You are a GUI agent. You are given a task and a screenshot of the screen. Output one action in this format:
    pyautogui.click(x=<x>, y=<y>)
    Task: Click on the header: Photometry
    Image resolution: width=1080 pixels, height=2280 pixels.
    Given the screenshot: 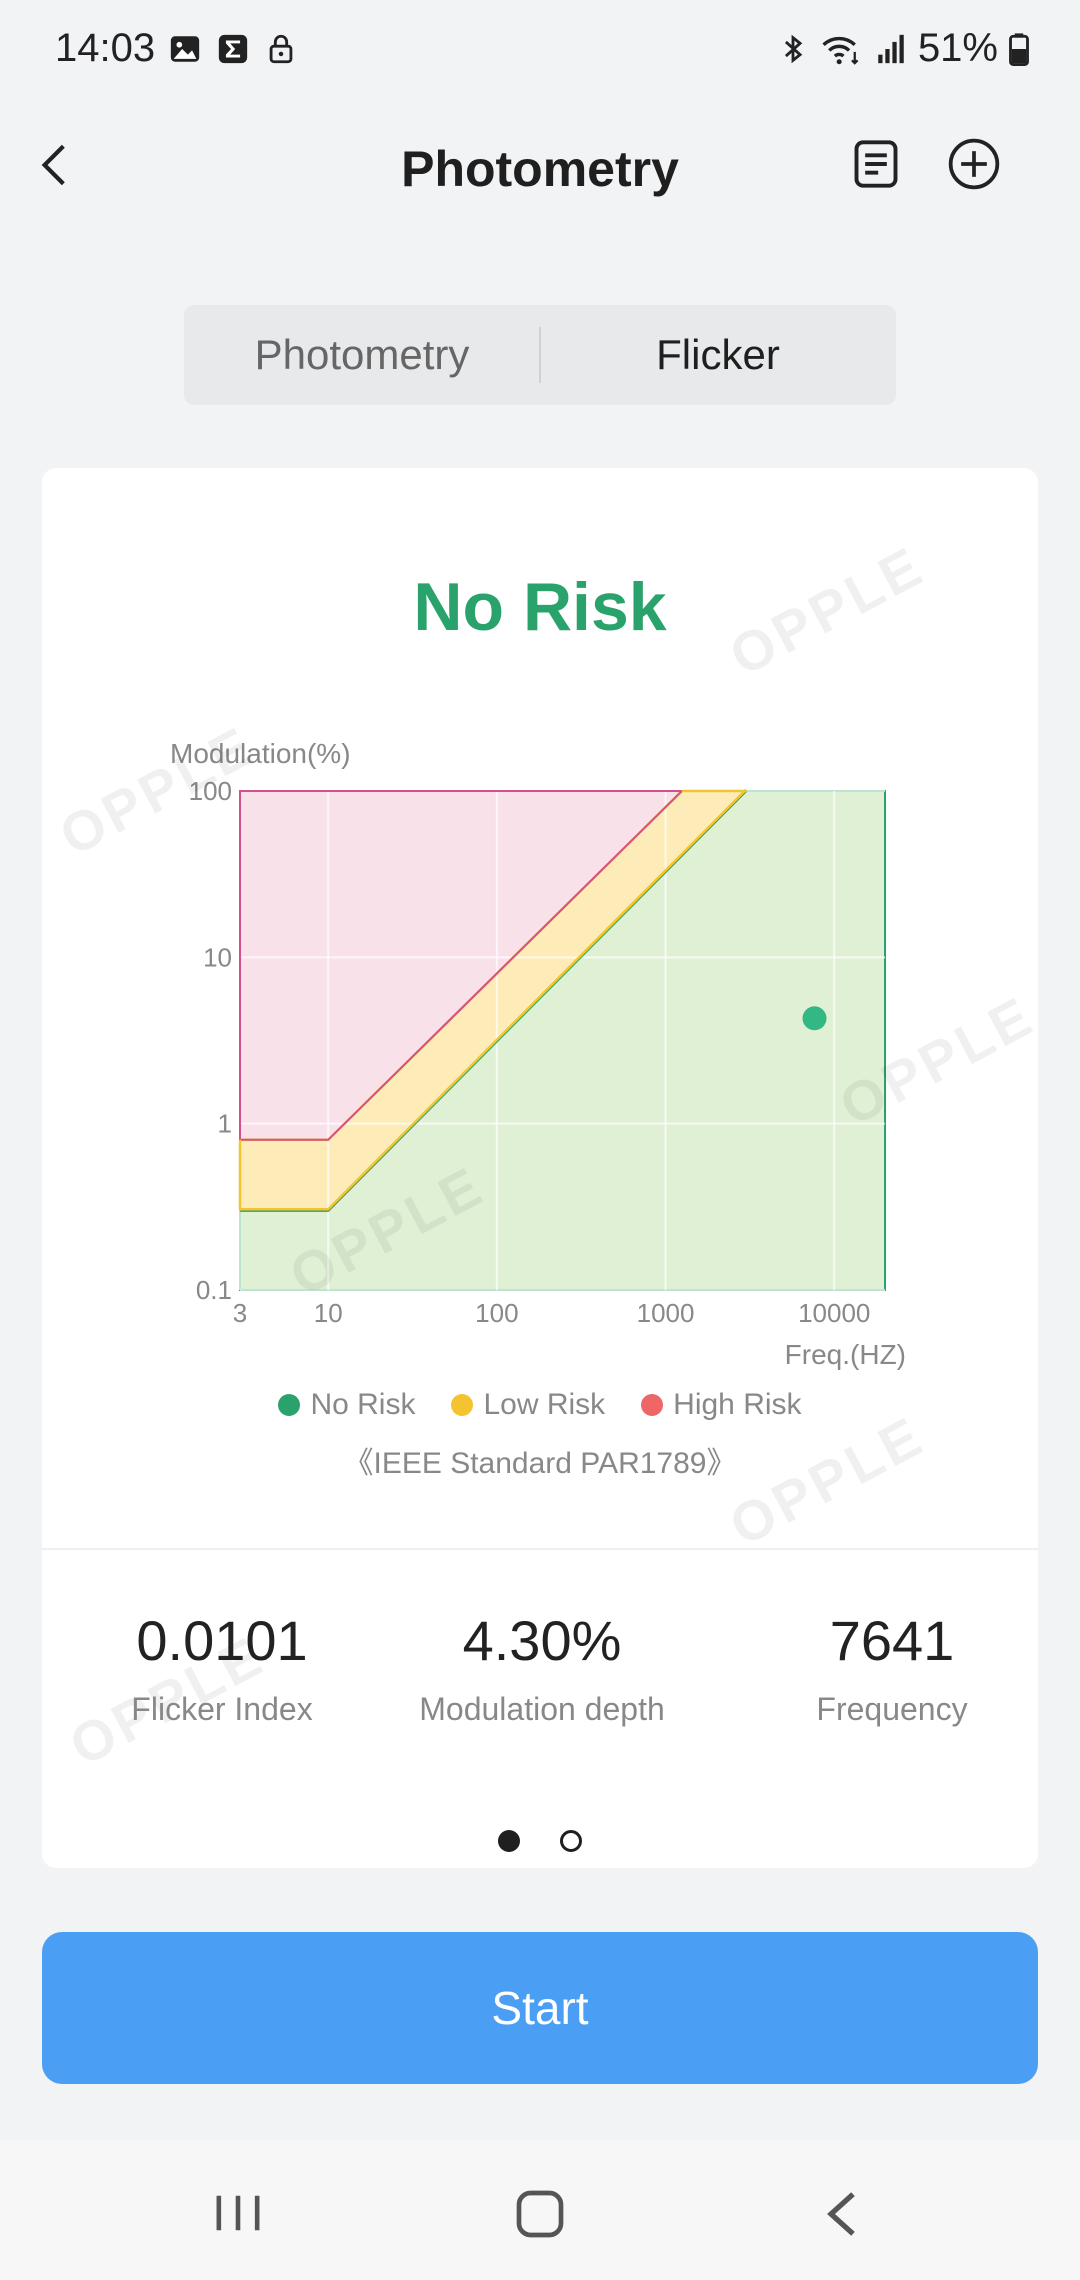 What is the action you would take?
    pyautogui.click(x=540, y=165)
    